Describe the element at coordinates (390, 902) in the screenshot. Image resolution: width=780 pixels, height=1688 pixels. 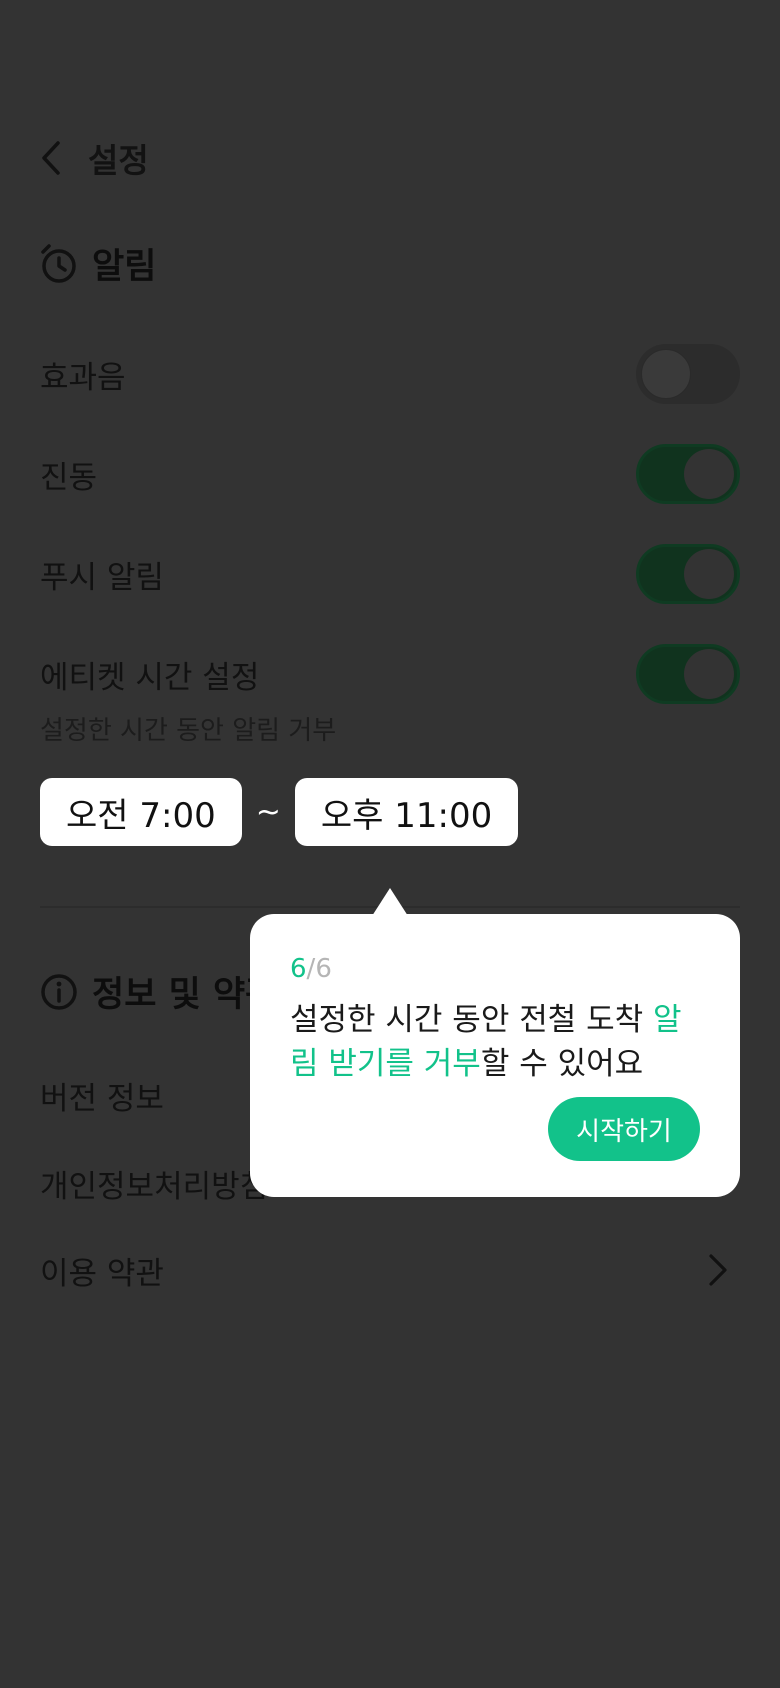
I see `tooltip-arrow` at that location.